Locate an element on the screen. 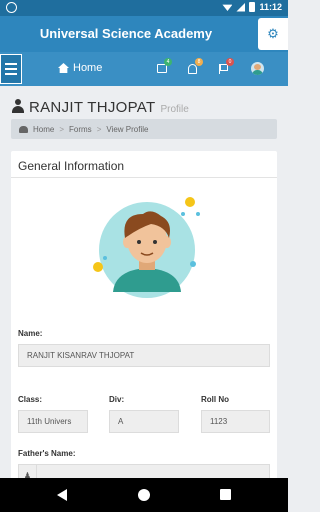 This screenshot has height=512, width=320. breadcrumb-forms: Forms is located at coordinates (80, 129).